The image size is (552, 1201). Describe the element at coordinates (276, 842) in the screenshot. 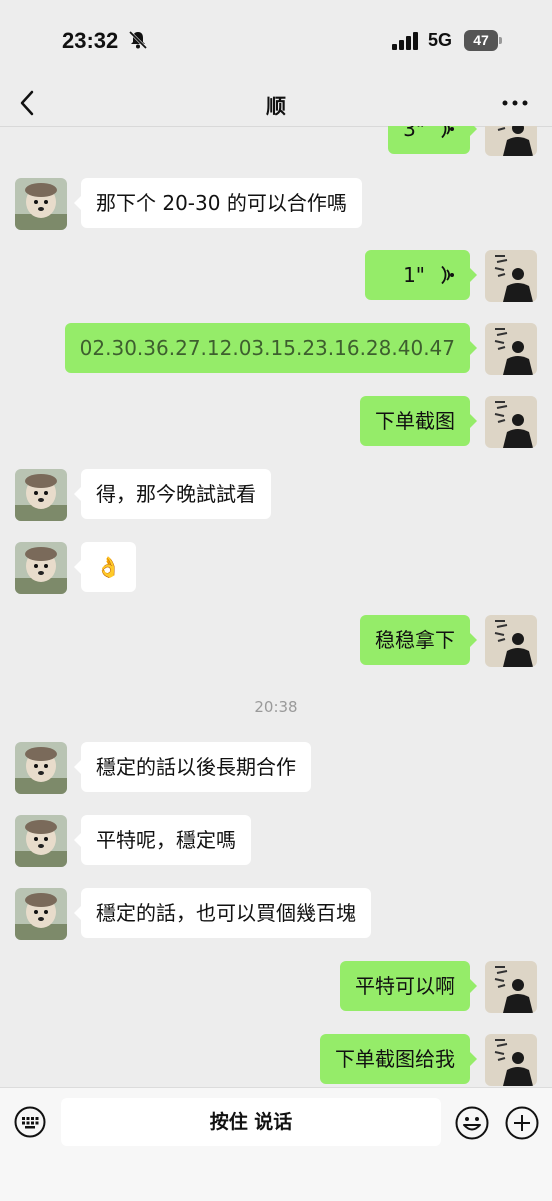

I see `message-row: 平特呢，穩定嗎` at that location.